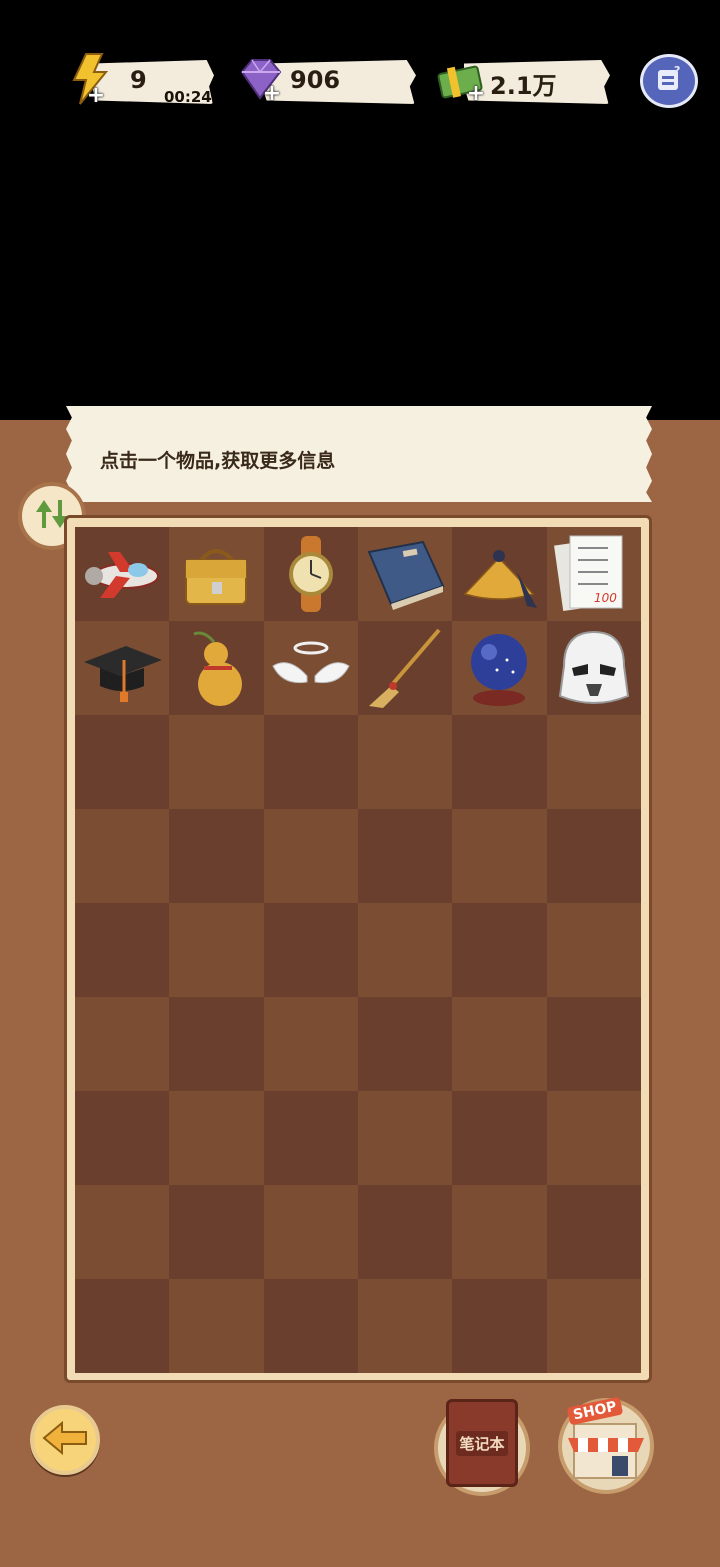  What do you see at coordinates (501, 579) in the screenshot?
I see `feather-fan-icon` at bounding box center [501, 579].